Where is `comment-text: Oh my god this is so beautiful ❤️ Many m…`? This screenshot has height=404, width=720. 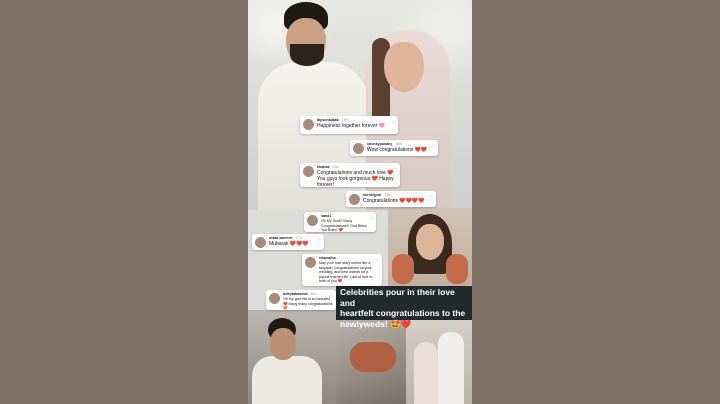 comment-text: Oh my god this is so beautiful ❤️ Many m… is located at coordinates (308, 303).